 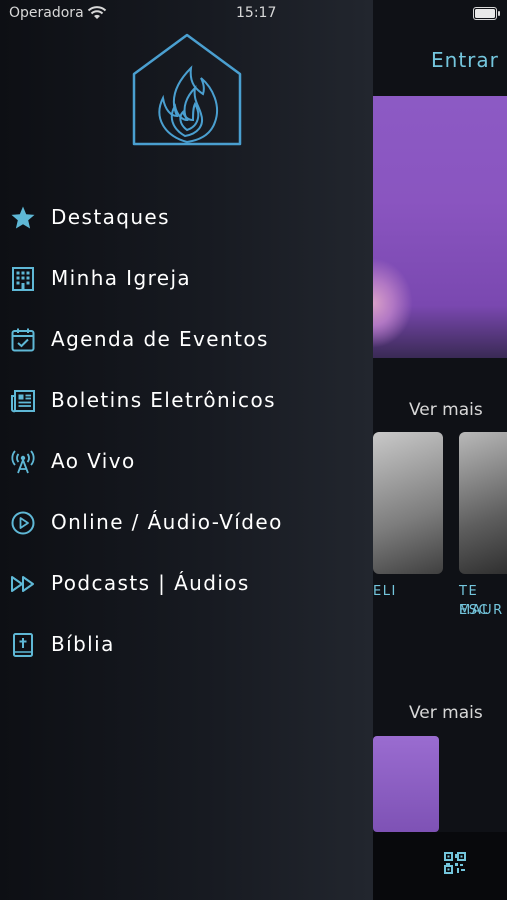 What do you see at coordinates (385, 591) in the screenshot?
I see `card-caption: ELI` at bounding box center [385, 591].